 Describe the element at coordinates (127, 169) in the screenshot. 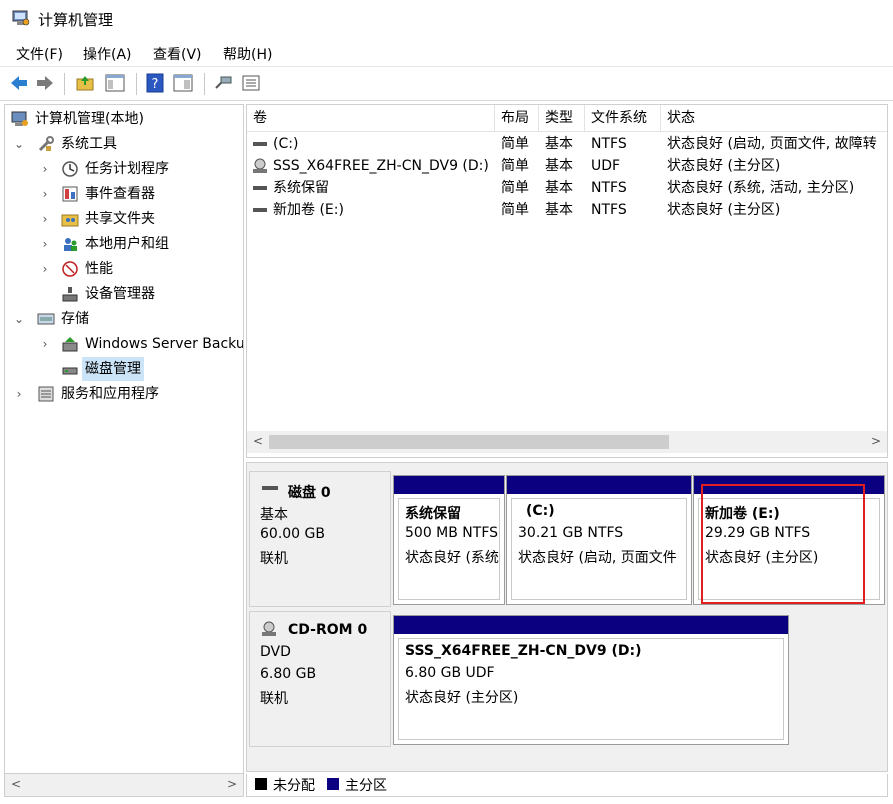

I see `tree-label: 任务计划程序` at that location.